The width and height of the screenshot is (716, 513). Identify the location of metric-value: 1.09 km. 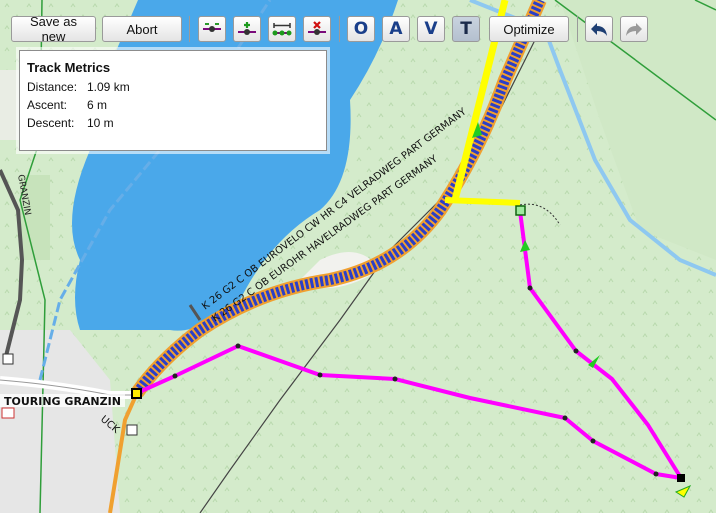
(108, 87).